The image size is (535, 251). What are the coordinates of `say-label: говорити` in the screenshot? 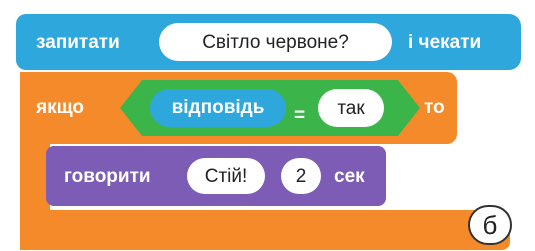 It's located at (107, 176).